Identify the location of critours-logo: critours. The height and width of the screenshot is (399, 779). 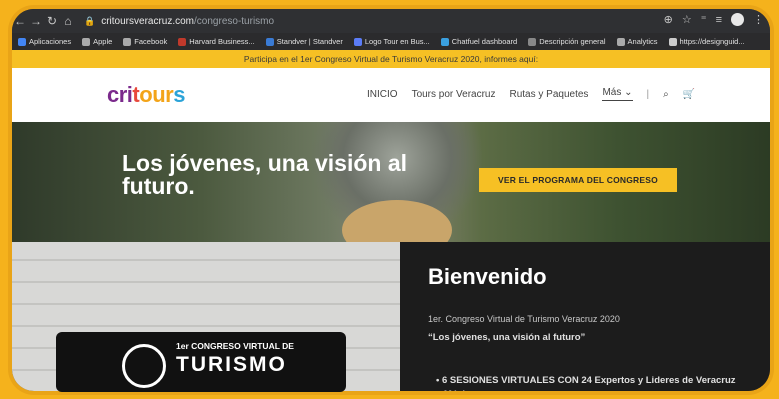
(146, 95).